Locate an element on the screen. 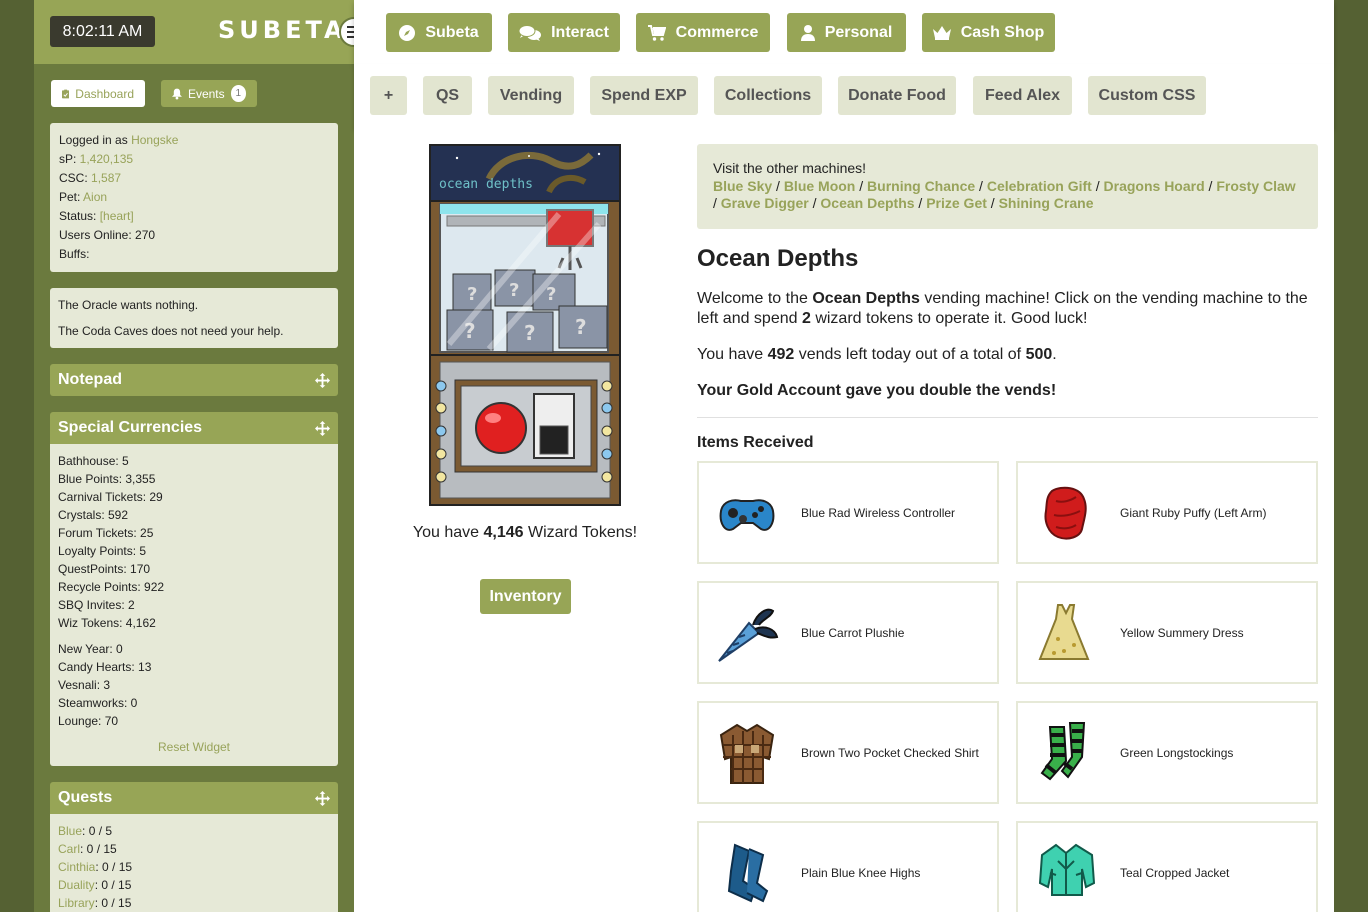 The image size is (1368, 912). quick-qs-button: QS is located at coordinates (447, 95).